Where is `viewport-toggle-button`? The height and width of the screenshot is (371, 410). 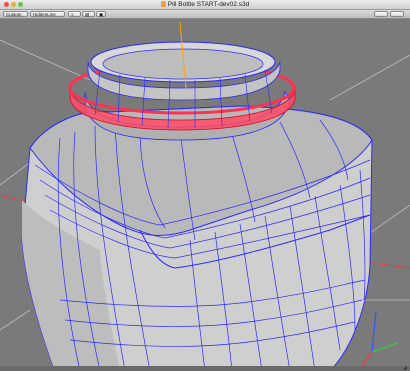 viewport-toggle-button is located at coordinates (381, 14).